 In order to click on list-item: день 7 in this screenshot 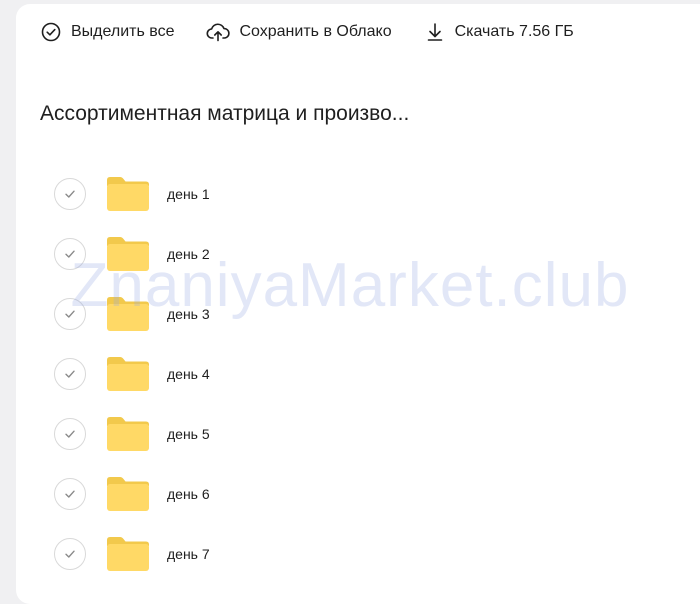, I will do `click(132, 554)`.